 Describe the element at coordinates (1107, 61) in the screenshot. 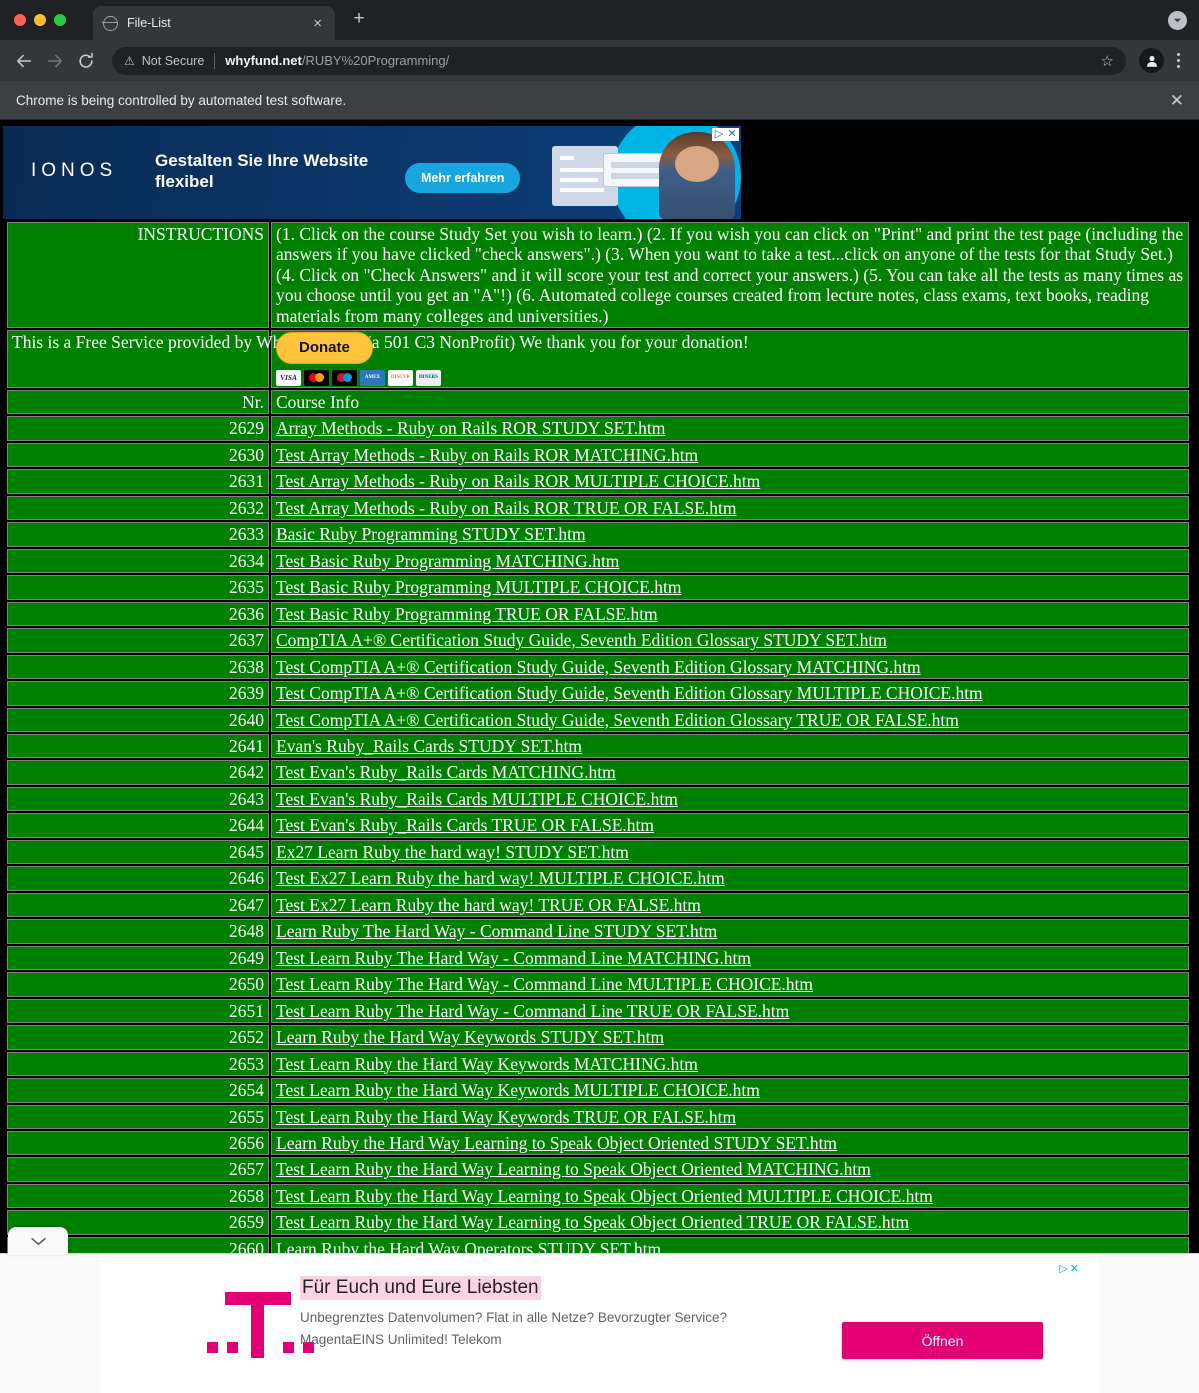

I see `bookmark-star-icon: ☆` at that location.